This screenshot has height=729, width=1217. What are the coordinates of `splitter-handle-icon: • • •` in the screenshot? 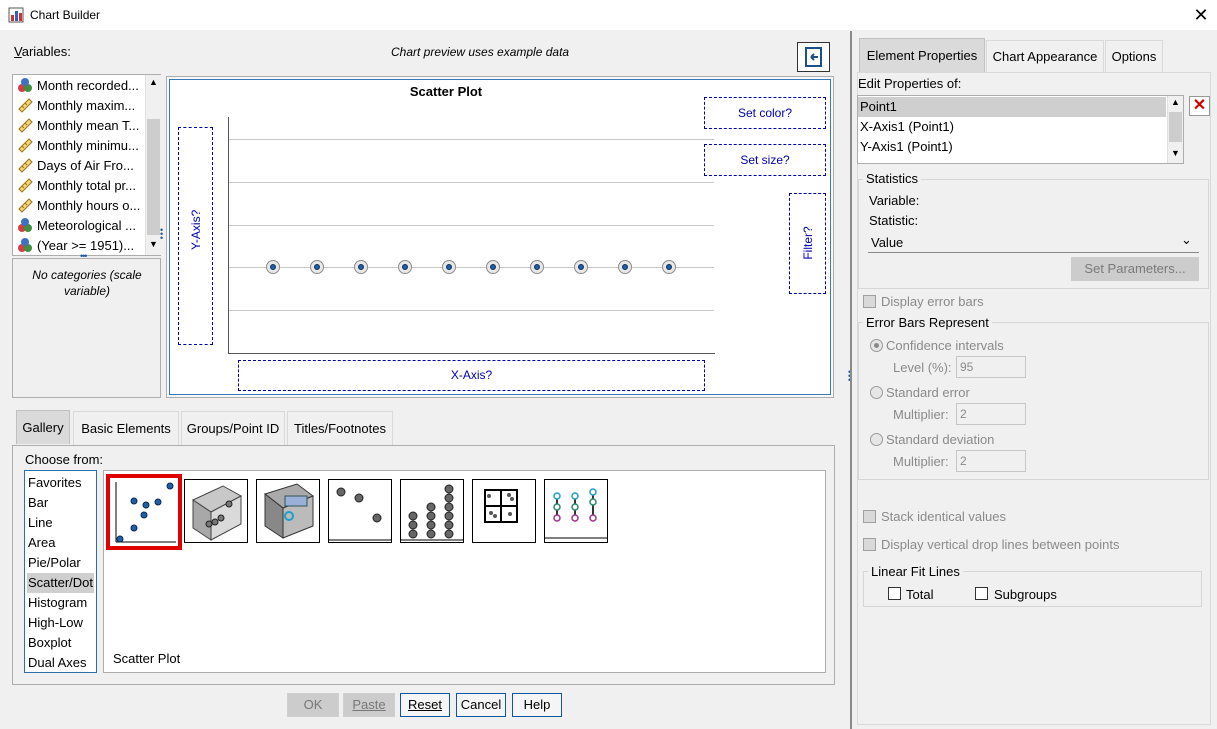 It's located at (162, 234).